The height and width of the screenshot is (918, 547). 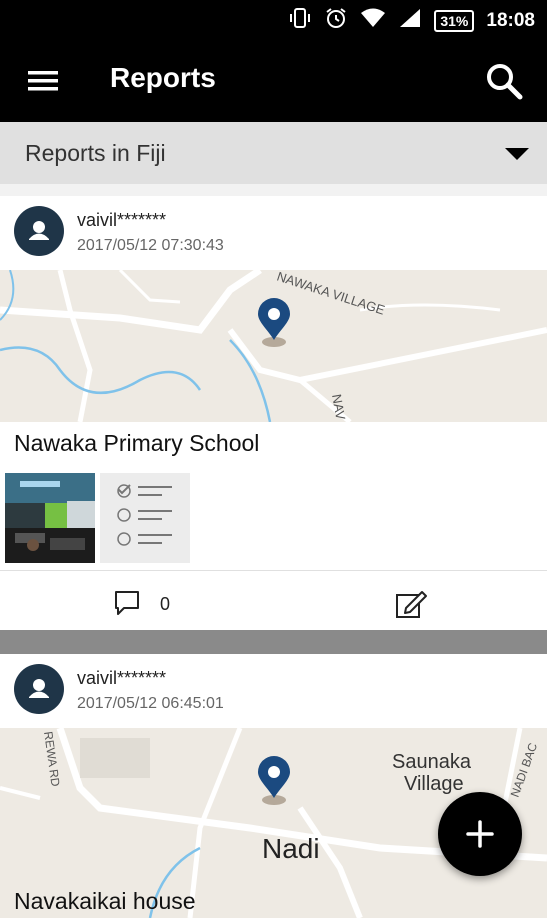 What do you see at coordinates (273, 153) in the screenshot?
I see `region-filter-dropdown: Reports in Fiji` at bounding box center [273, 153].